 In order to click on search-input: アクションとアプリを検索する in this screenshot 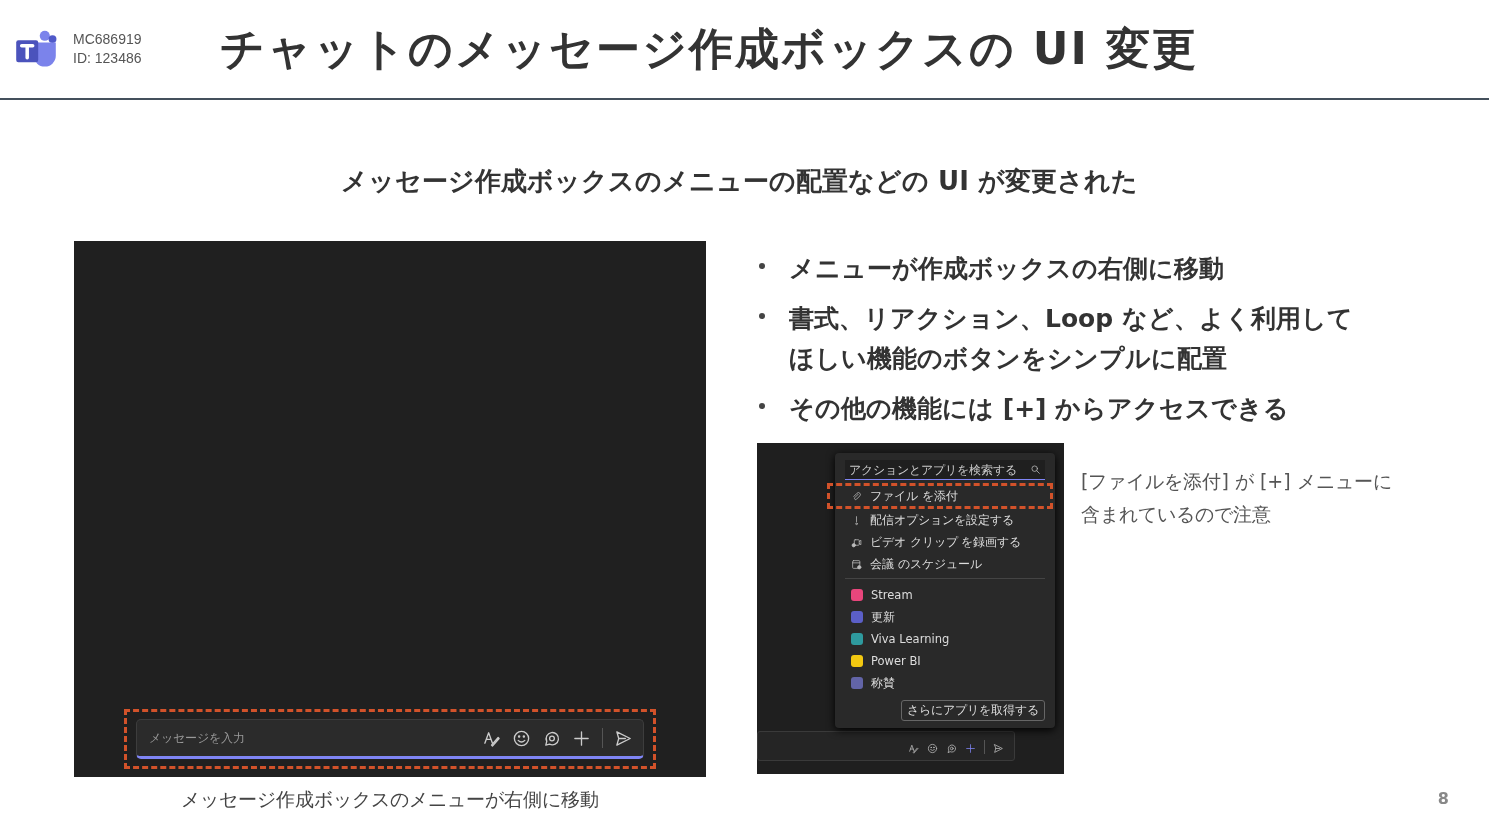, I will do `click(939, 469)`.